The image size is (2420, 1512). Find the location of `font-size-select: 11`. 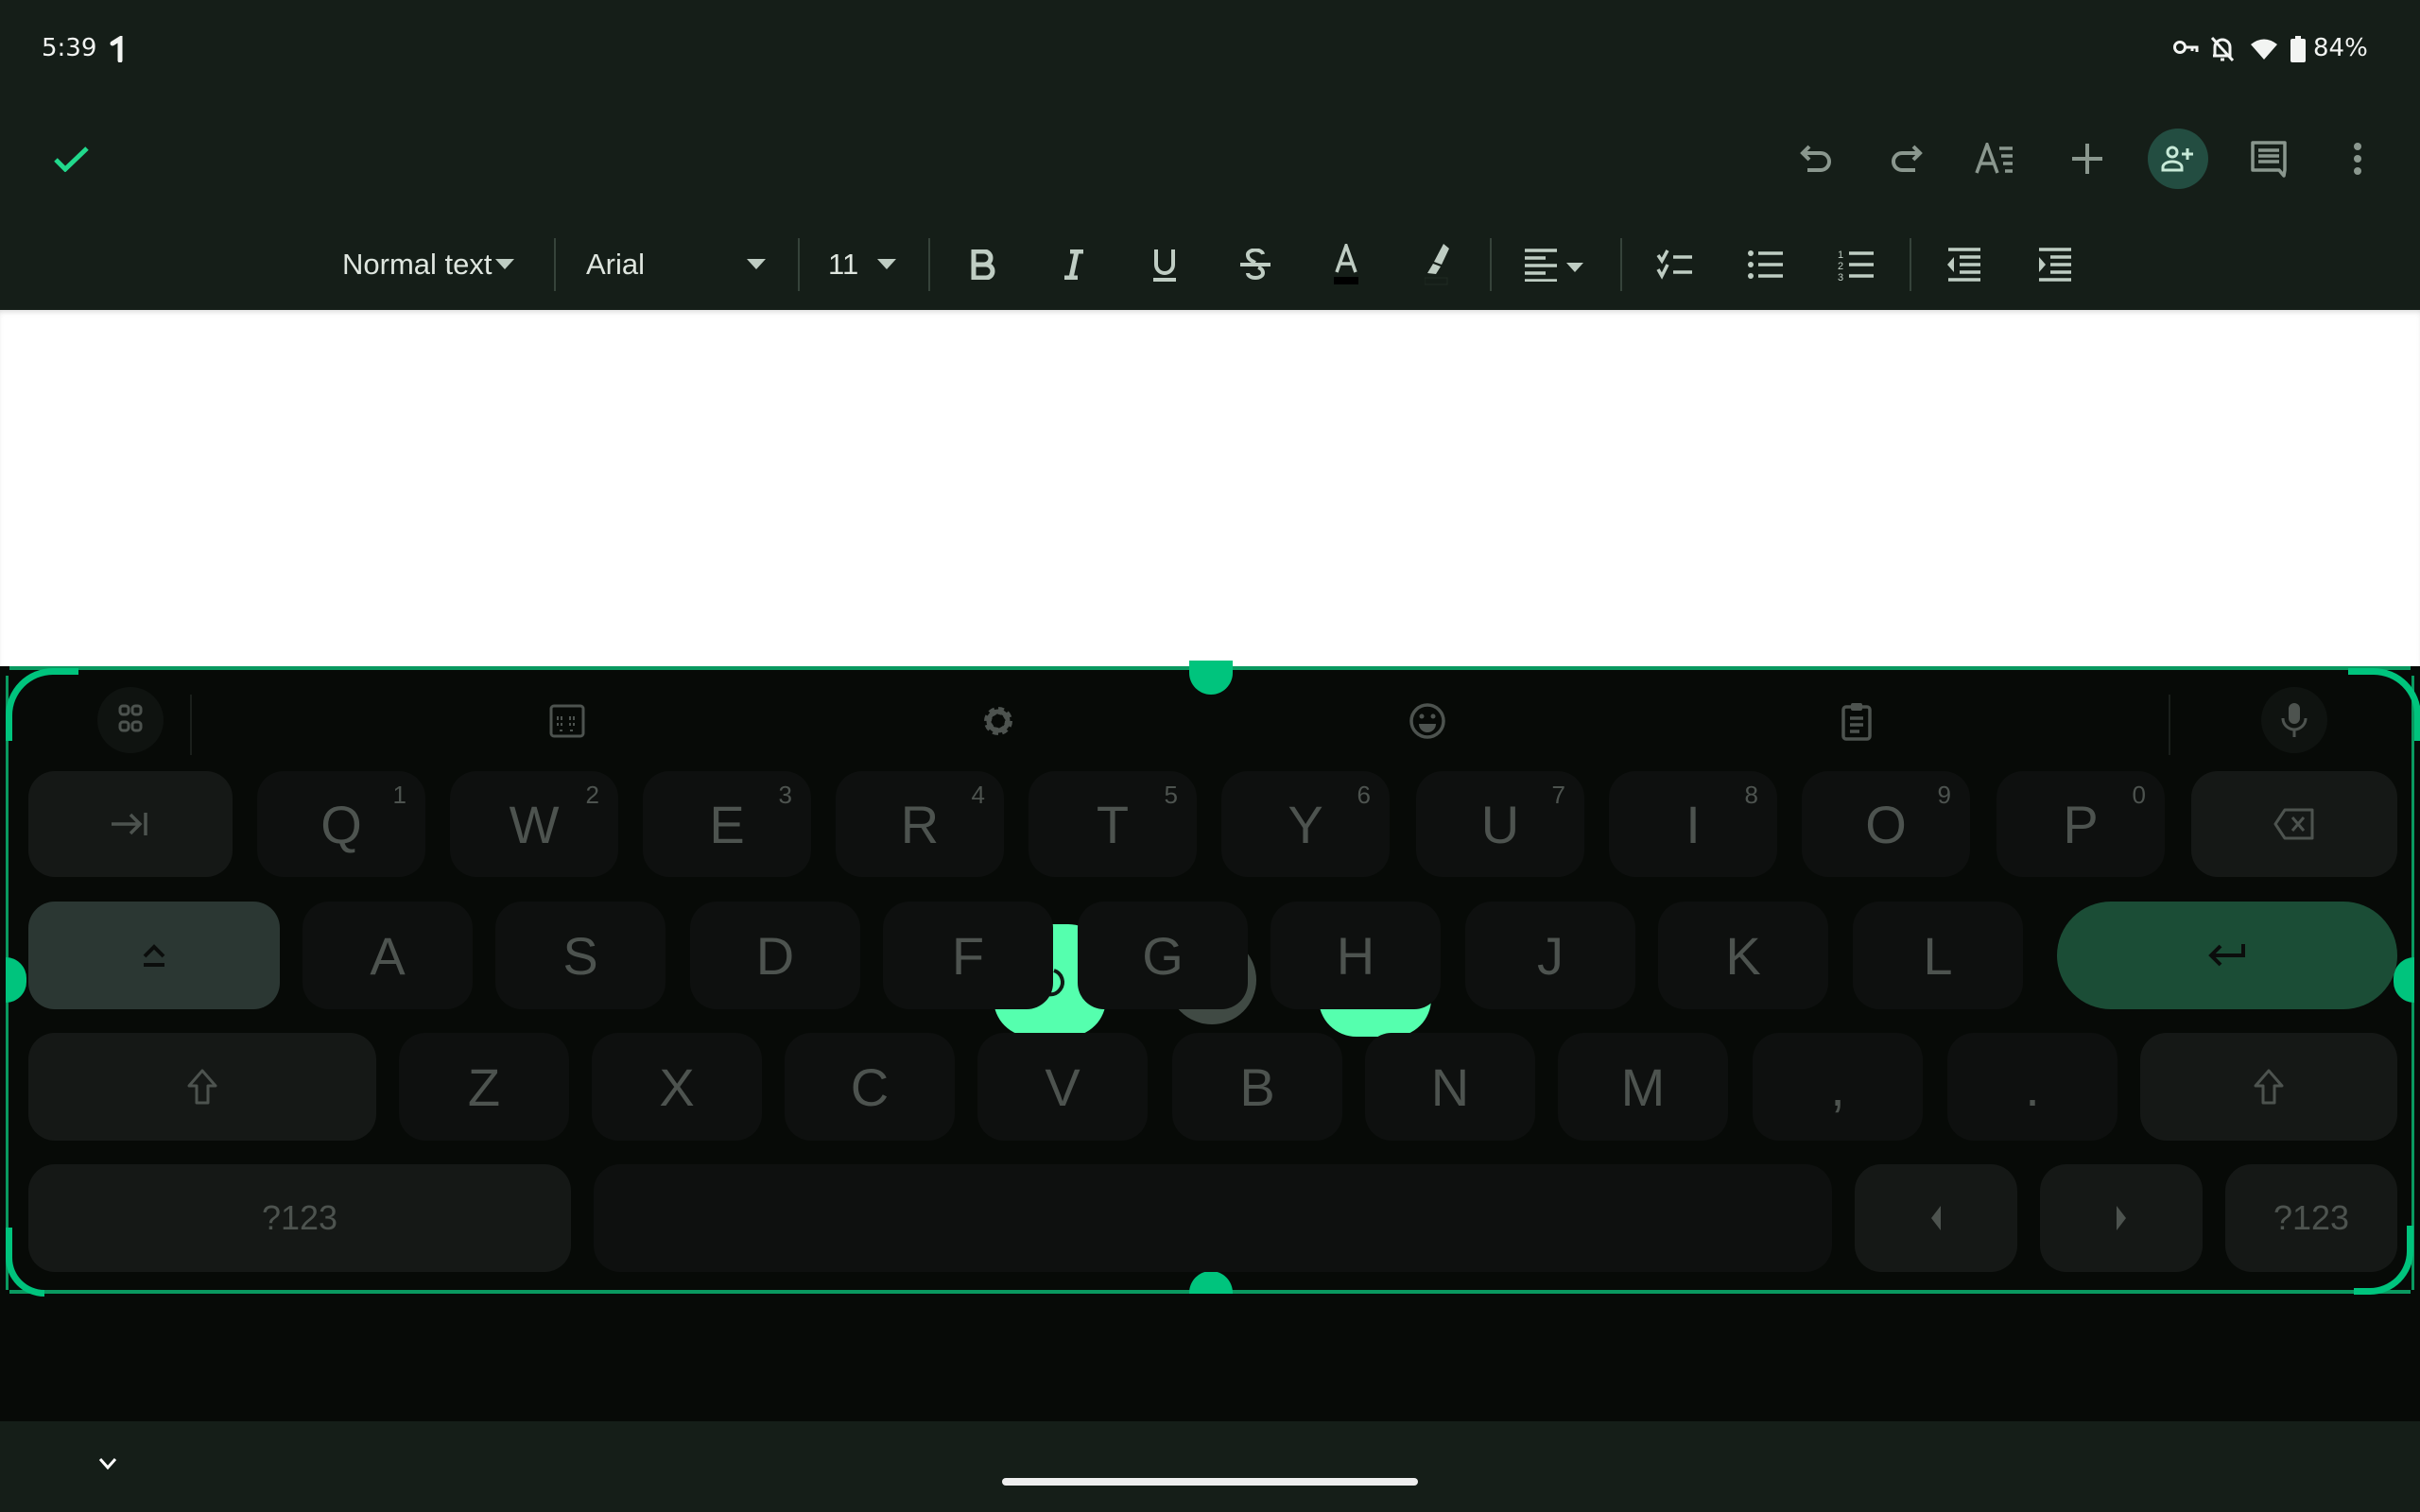

font-size-select: 11 is located at coordinates (862, 264).